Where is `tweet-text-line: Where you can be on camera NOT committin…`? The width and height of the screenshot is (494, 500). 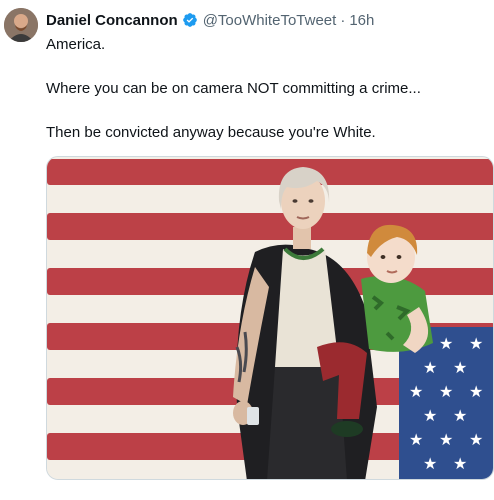 tweet-text-line: Where you can be on camera NOT committin… is located at coordinates (233, 88).